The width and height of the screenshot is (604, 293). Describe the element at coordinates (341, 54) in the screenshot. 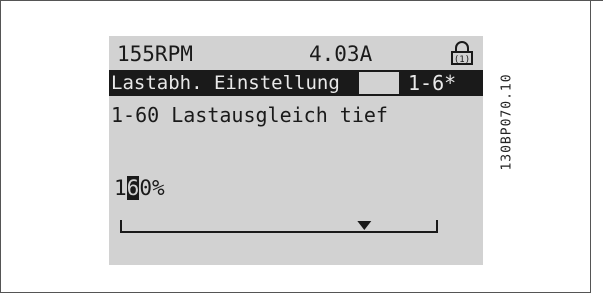

I see `current-readout: 4.03A` at that location.